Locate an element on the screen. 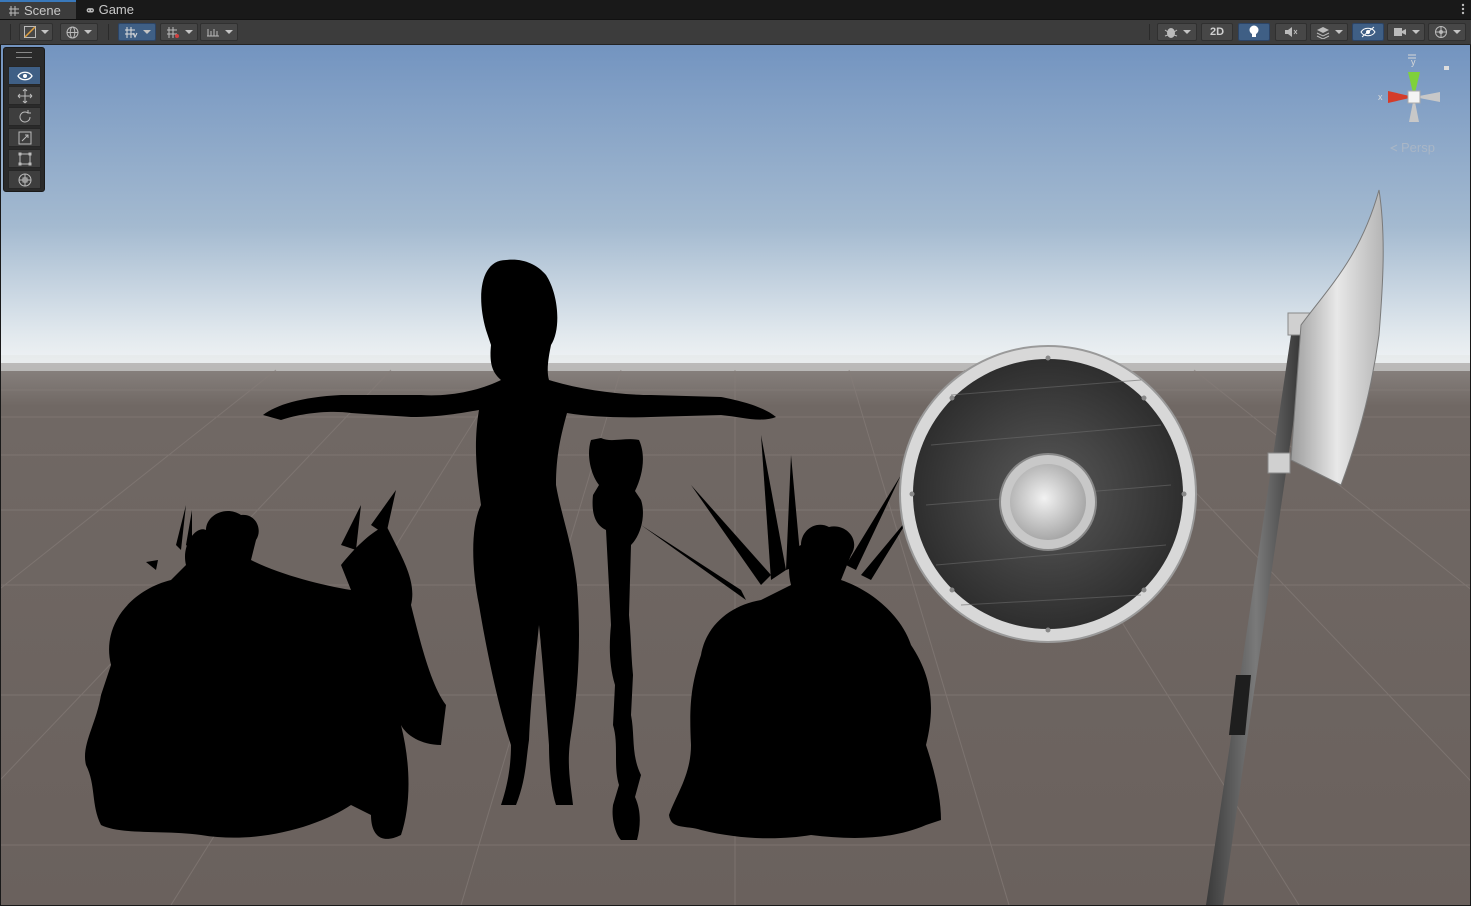 The height and width of the screenshot is (906, 1471). shaded-mode-icon is located at coordinates (29, 32).